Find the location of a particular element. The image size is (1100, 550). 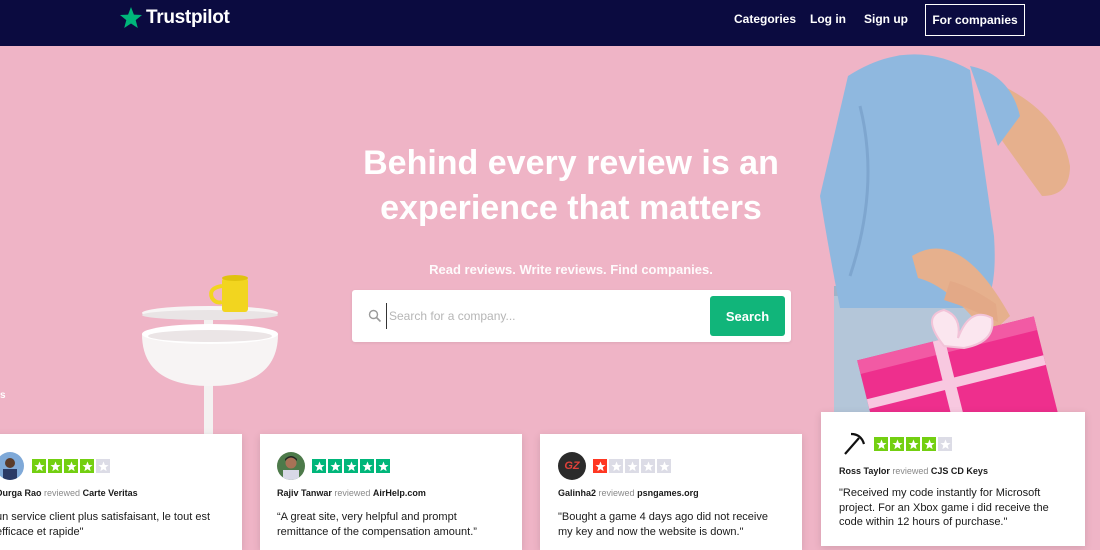

nav-login-link: Log in is located at coordinates (828, 19).